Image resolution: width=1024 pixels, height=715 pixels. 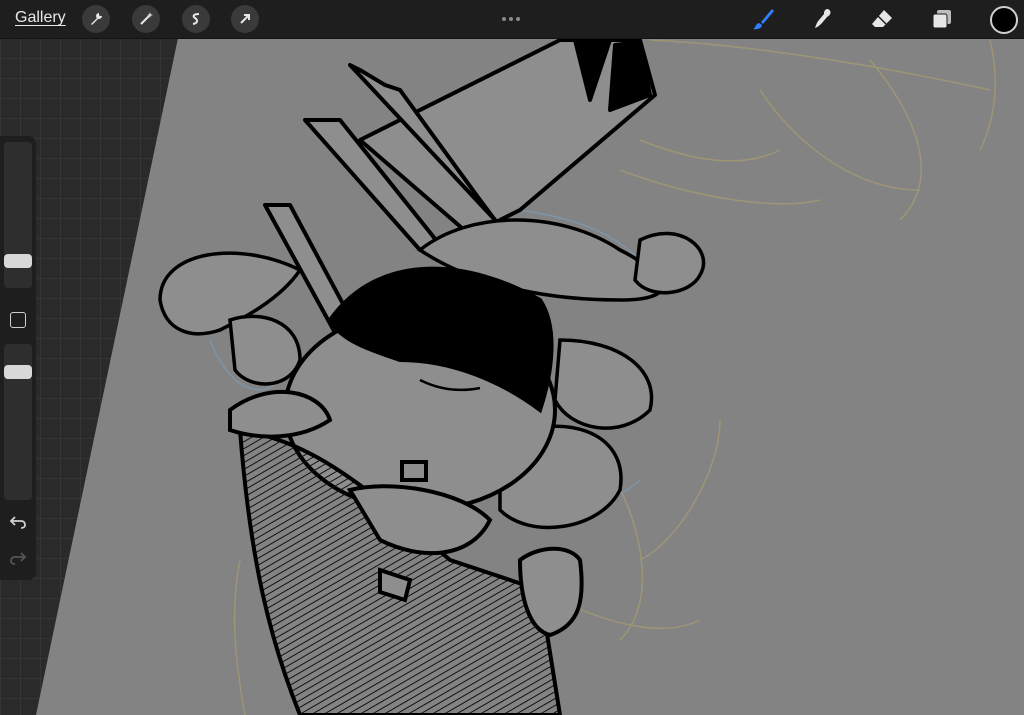 I want to click on magic-wand-icon, so click(x=146, y=18).